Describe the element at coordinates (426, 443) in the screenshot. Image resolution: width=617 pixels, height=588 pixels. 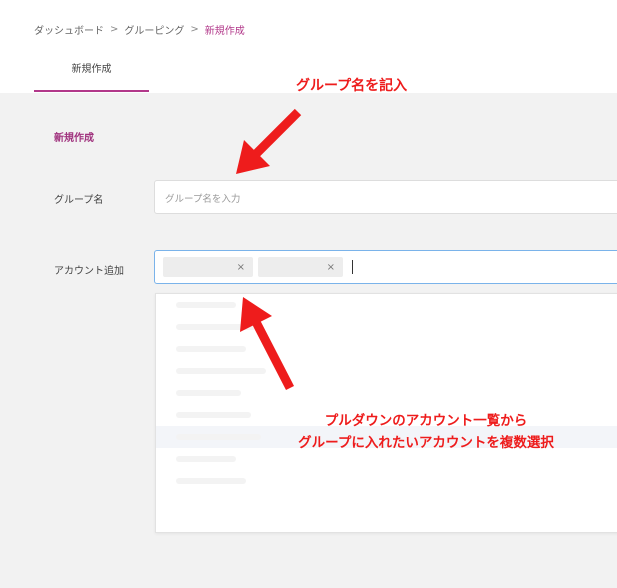
I see `annotation-line-2: グループに入れたいアカウントを複数選択` at that location.